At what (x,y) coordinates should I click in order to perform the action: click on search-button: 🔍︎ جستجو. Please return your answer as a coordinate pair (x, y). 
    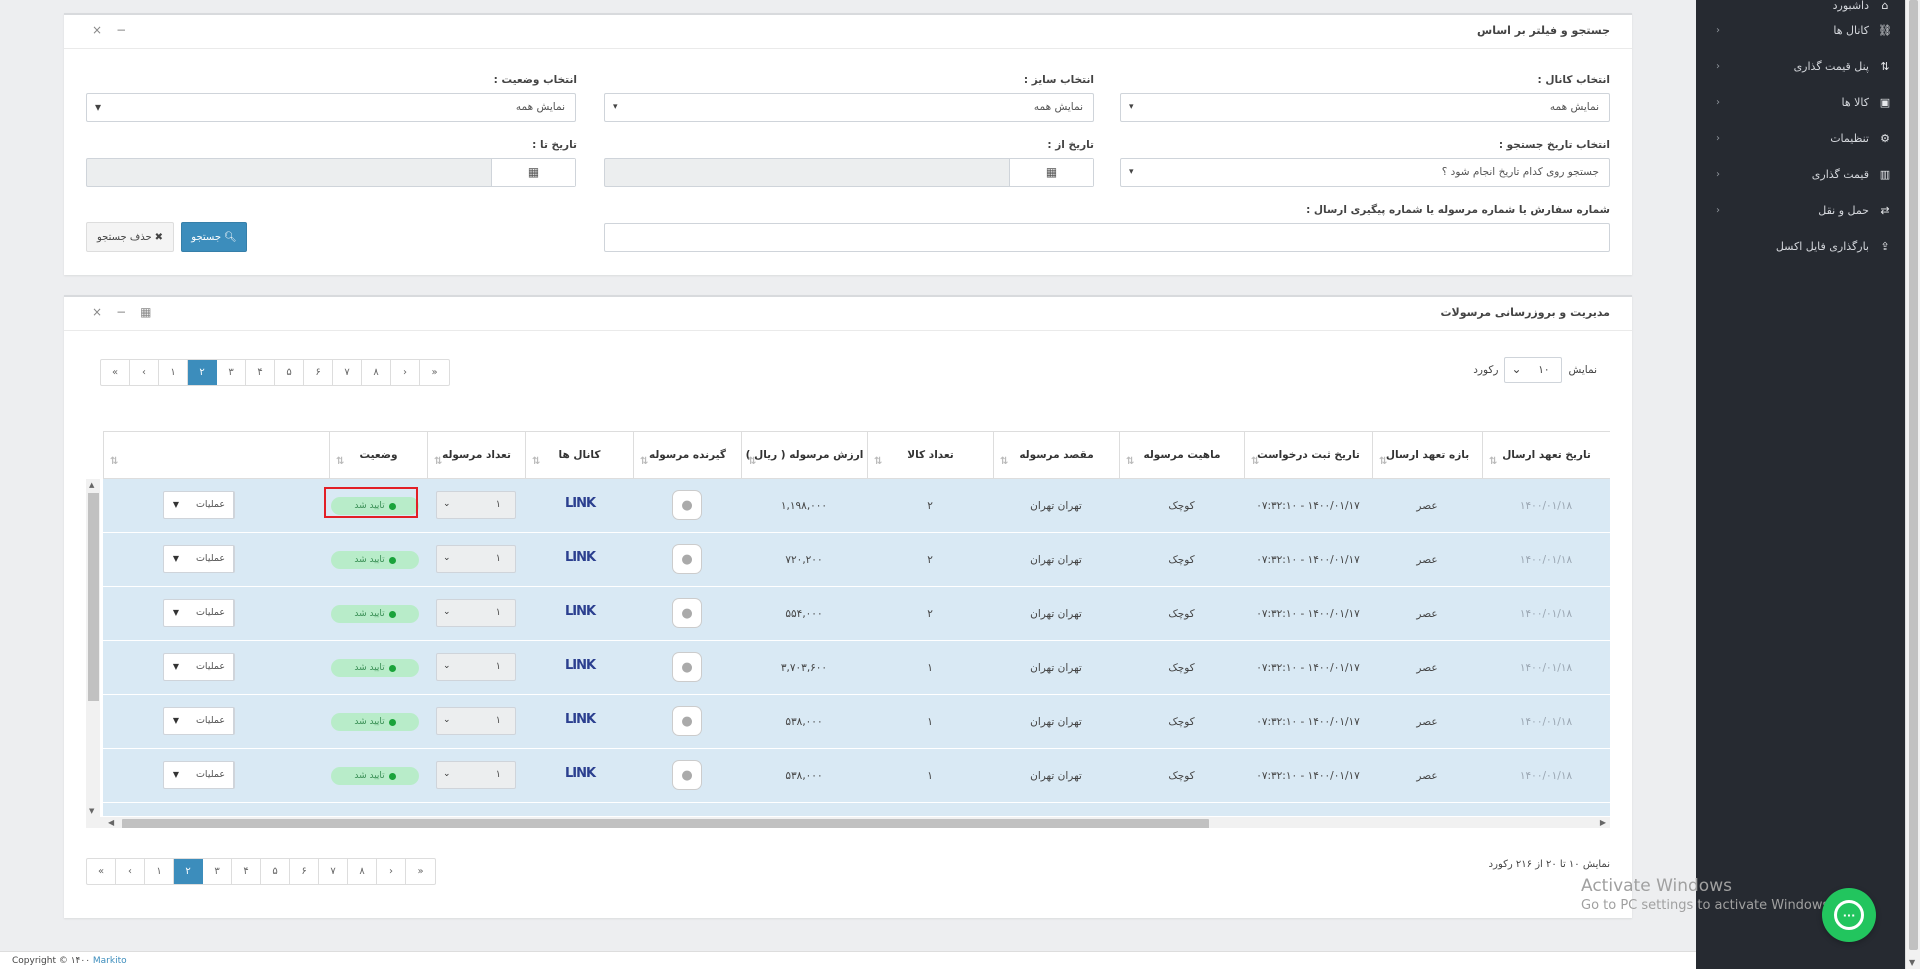
    Looking at the image, I should click on (214, 237).